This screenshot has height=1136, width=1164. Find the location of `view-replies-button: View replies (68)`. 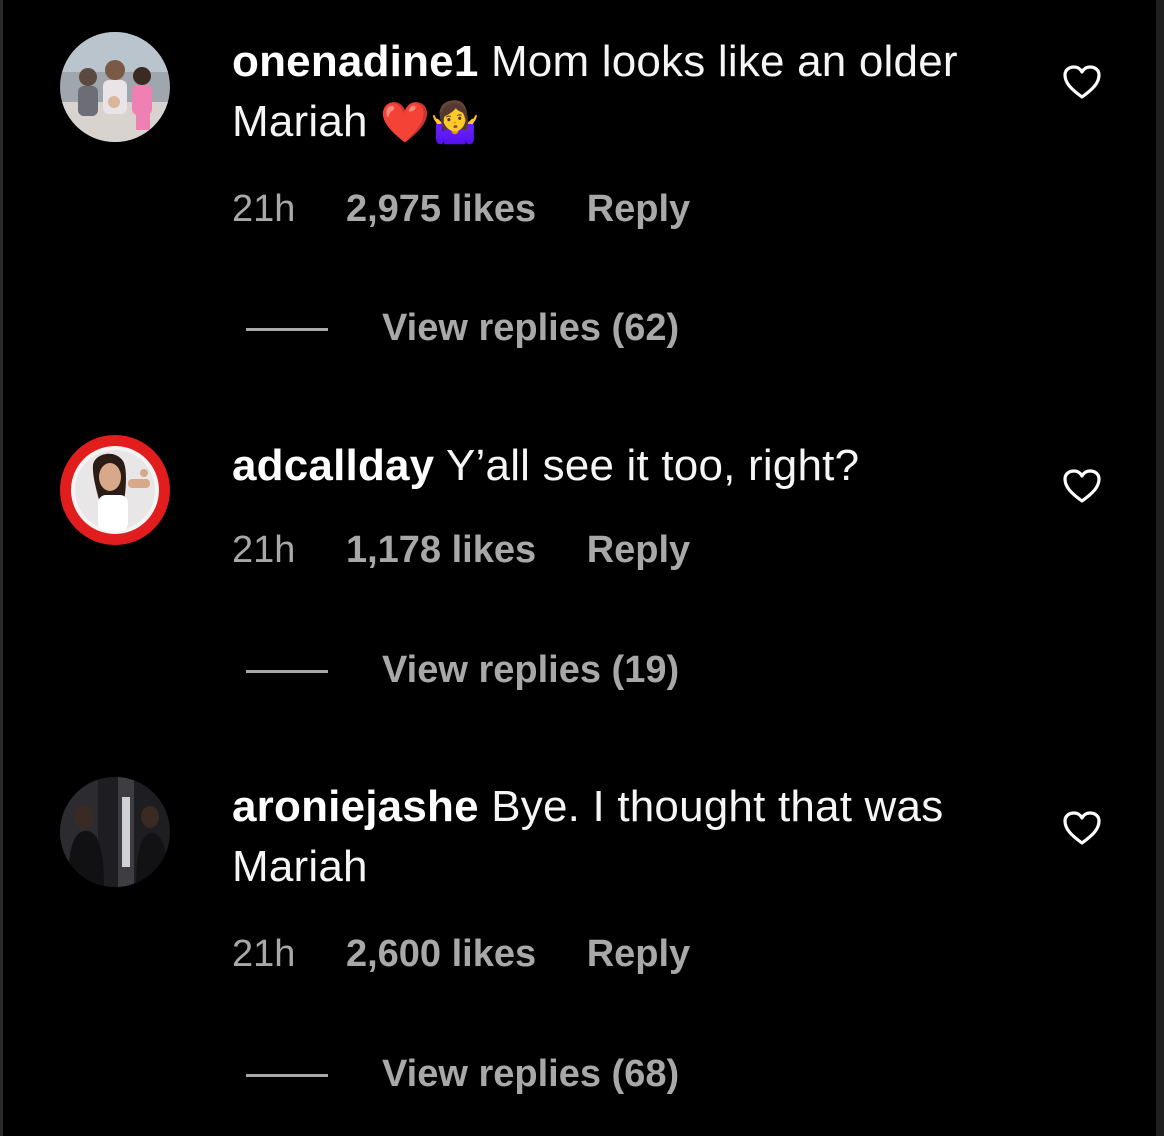

view-replies-button: View replies (68) is located at coordinates (462, 1074).